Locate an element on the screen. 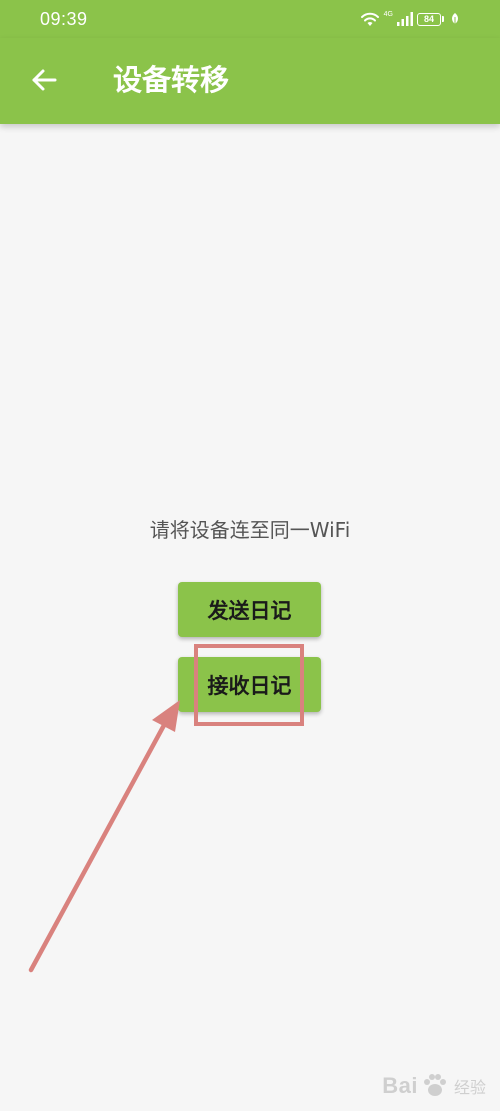  battery-level: 84 is located at coordinates (428, 18).